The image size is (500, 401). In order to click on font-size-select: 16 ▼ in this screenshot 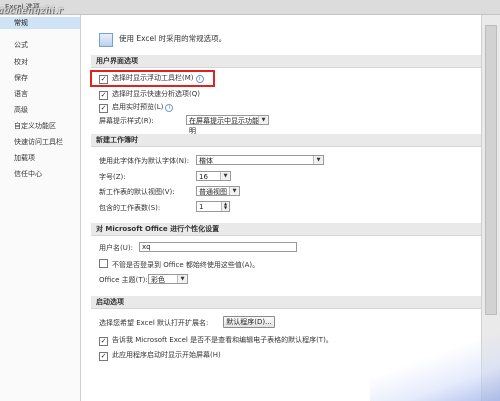, I will do `click(213, 176)`.